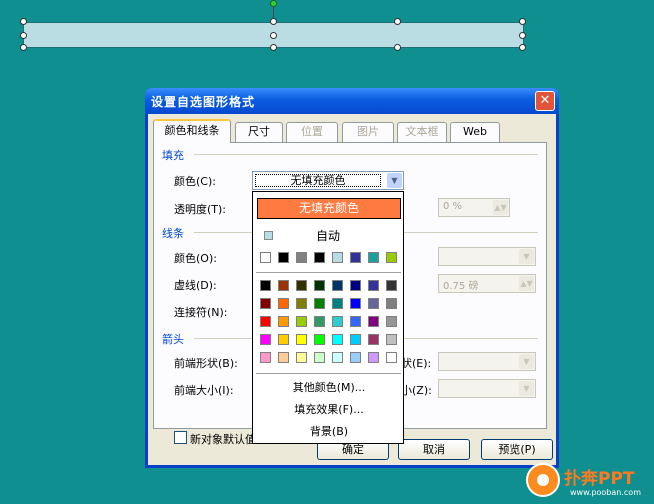 The width and height of the screenshot is (654, 504). Describe the element at coordinates (453, 206) in the screenshot. I see `transparency-value: 0 %` at that location.